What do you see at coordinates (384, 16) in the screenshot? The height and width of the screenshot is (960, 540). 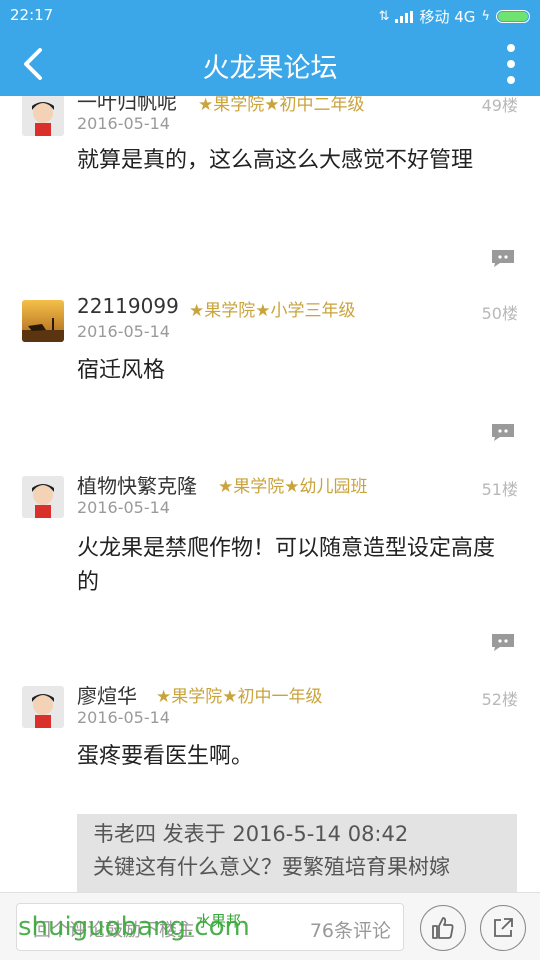 I see `data-arrows-icon: ⇅` at bounding box center [384, 16].